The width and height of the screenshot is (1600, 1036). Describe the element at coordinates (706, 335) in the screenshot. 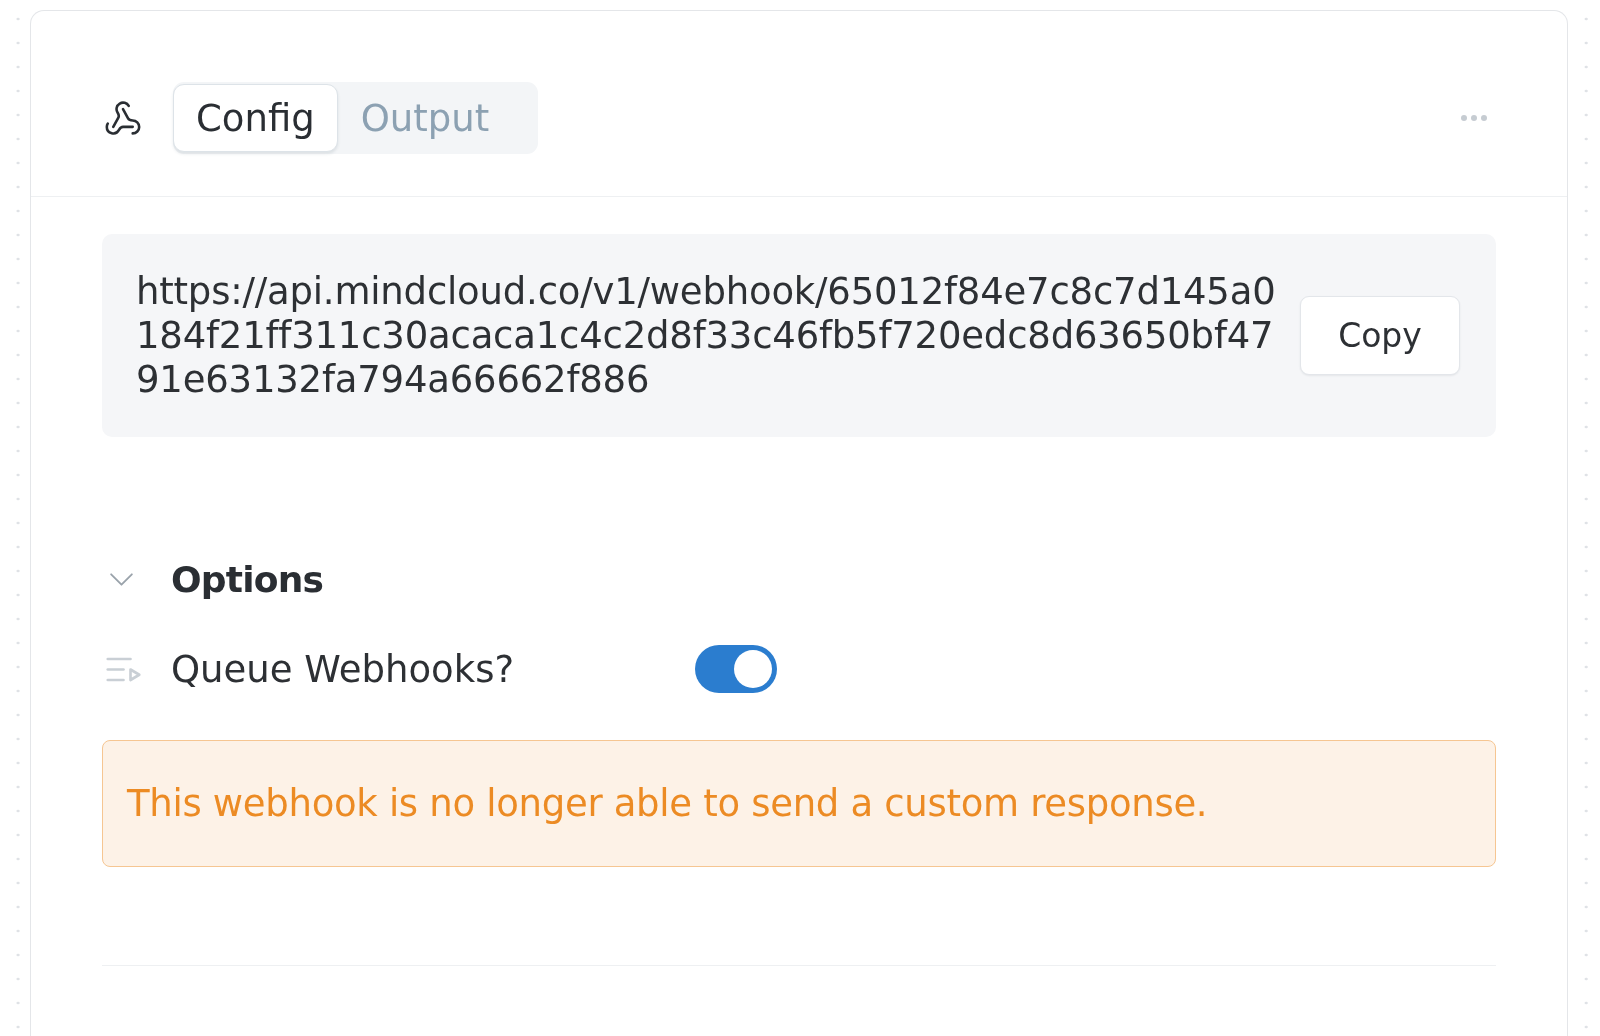

I see `webhook-url: https://api.mindcloud.co/v1/webhook/65012f84e7c8c7d145a0184f21ff311c30acaca1c4c2d8f33c46fb5f720edc8d63650bf4791e63132fa794a66662f886` at that location.